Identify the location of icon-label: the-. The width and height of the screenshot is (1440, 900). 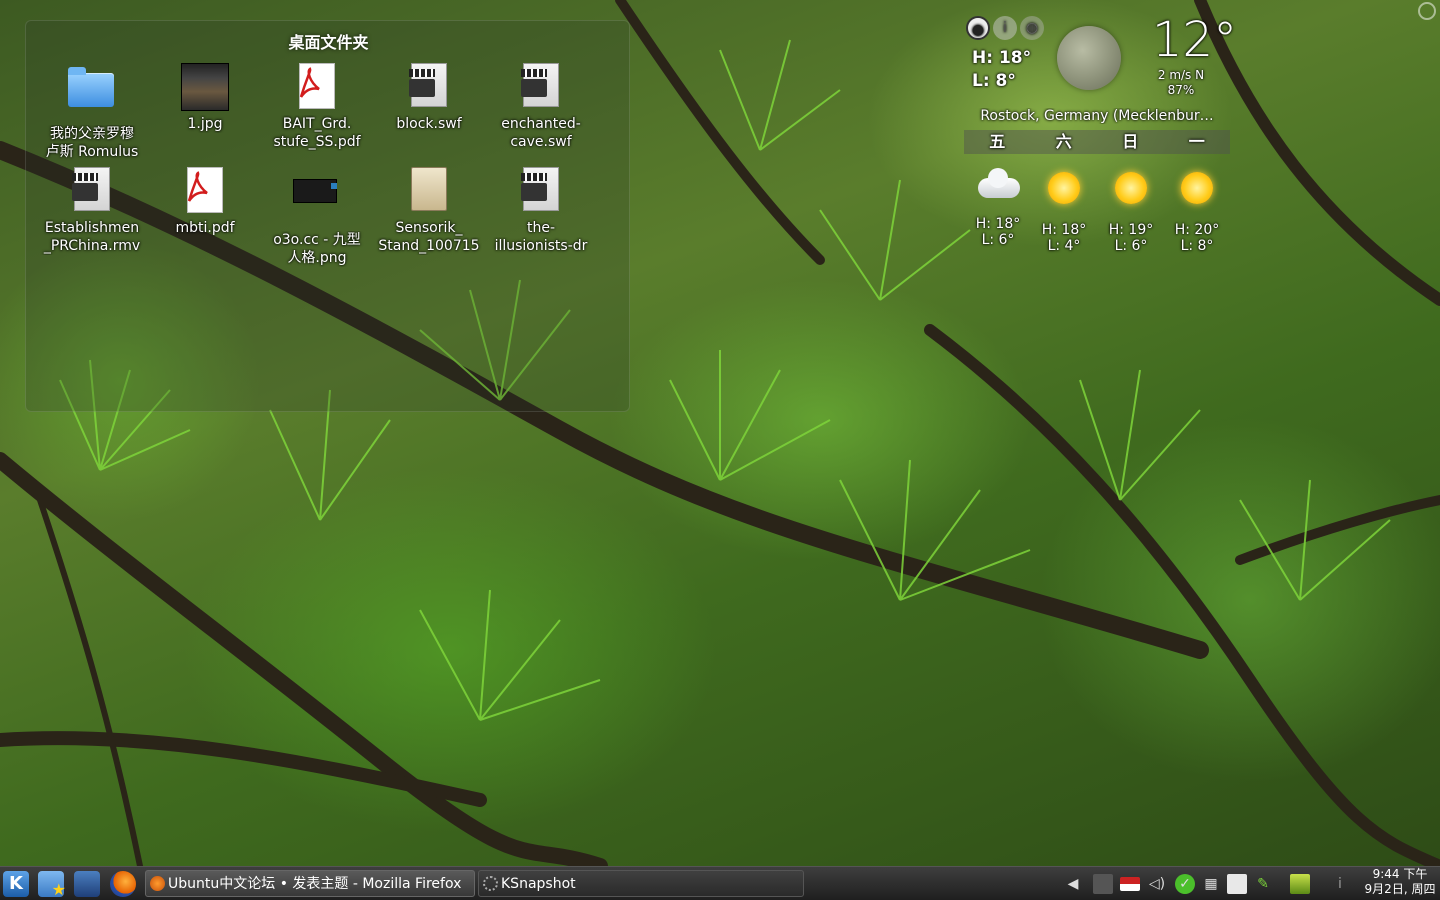
(541, 228).